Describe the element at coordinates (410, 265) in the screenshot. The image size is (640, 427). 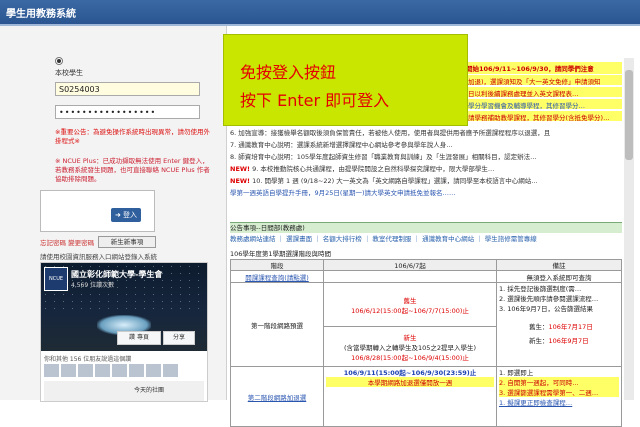
I see `header-date: 106/6/7起` at that location.